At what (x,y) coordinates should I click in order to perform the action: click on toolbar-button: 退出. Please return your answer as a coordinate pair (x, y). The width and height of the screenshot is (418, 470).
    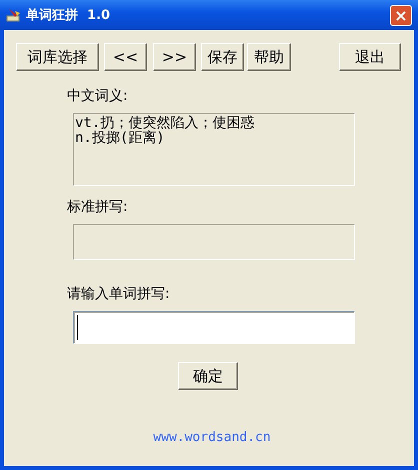
    Looking at the image, I should click on (370, 57).